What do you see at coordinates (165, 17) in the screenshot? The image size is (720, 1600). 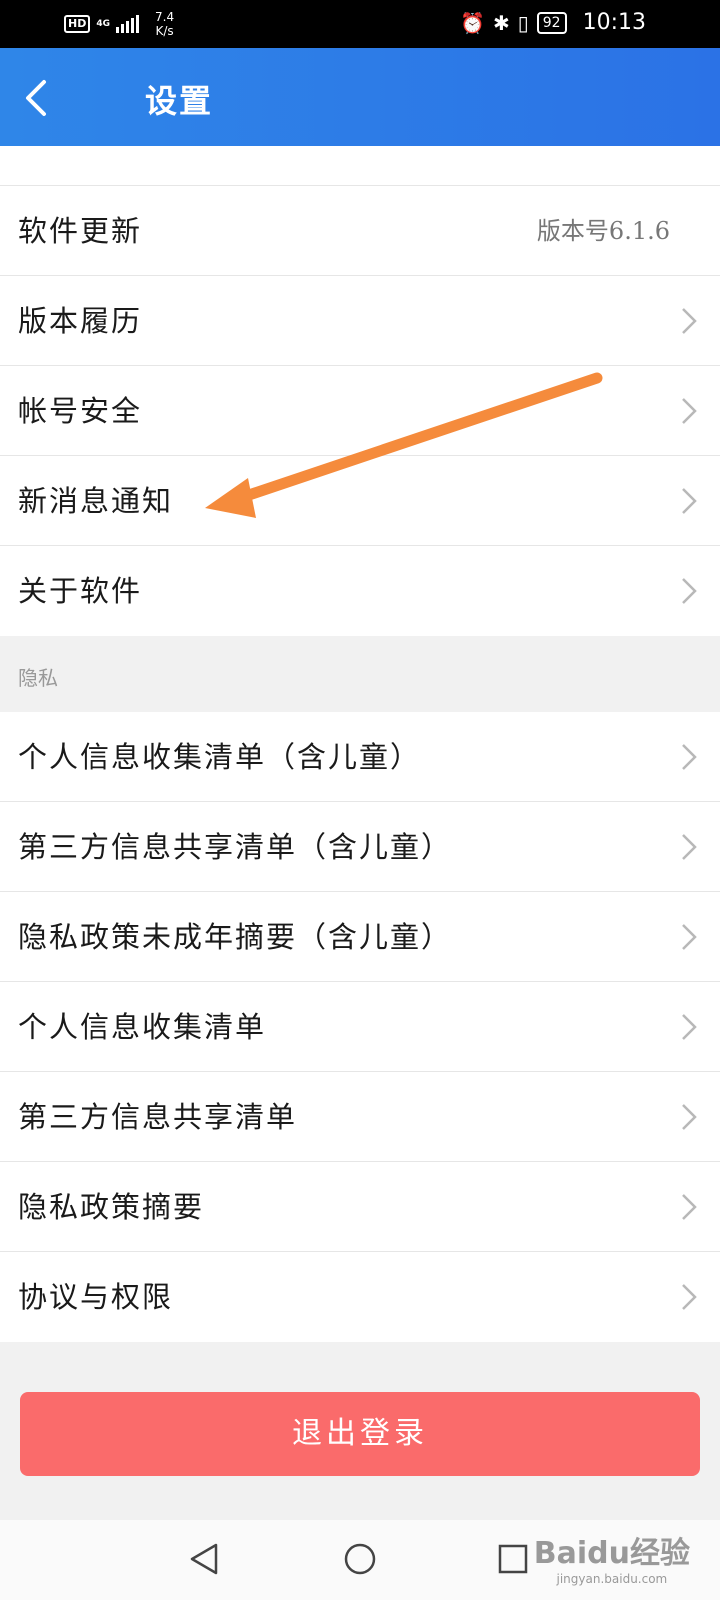 I see `speed-value: 7.4` at bounding box center [165, 17].